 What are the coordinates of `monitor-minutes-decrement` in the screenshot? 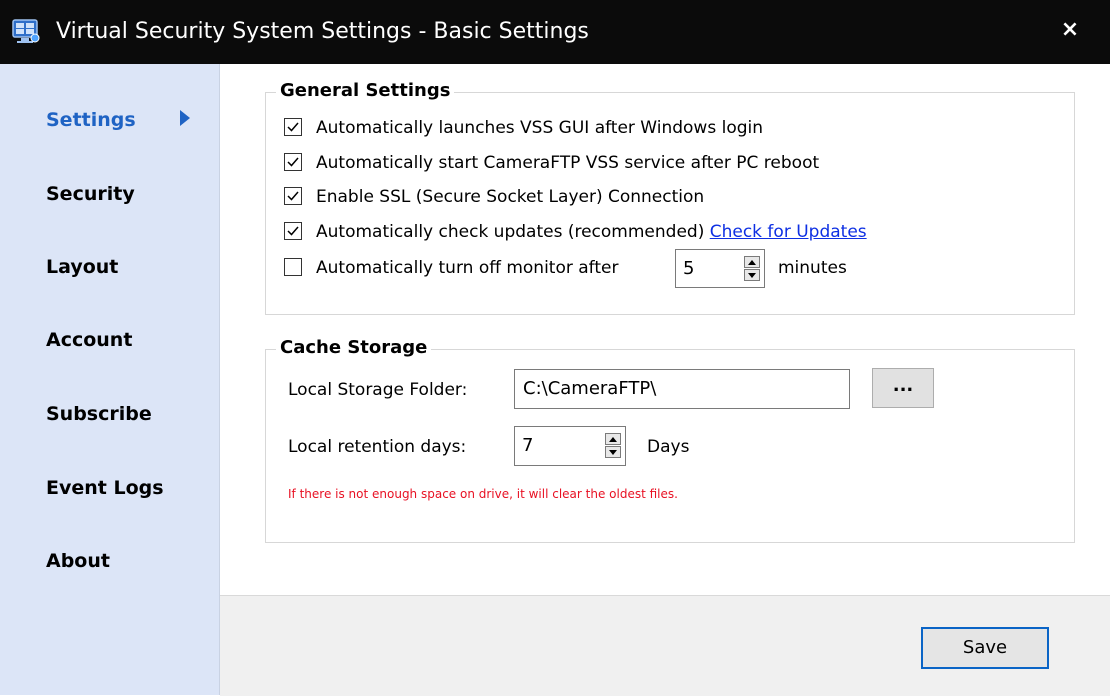 It's located at (752, 275).